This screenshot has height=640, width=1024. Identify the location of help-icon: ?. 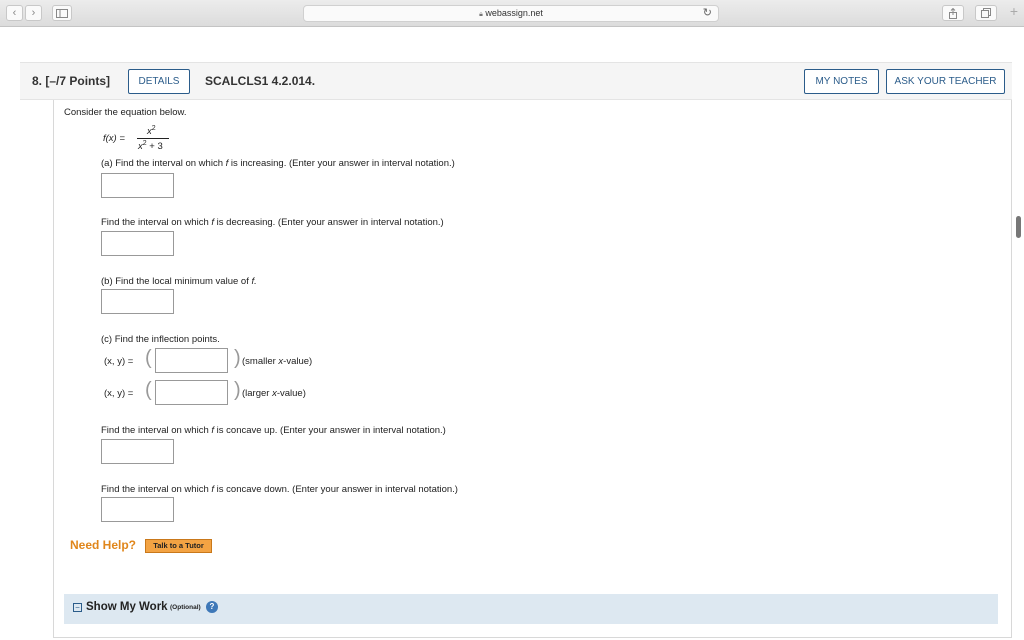
(212, 607).